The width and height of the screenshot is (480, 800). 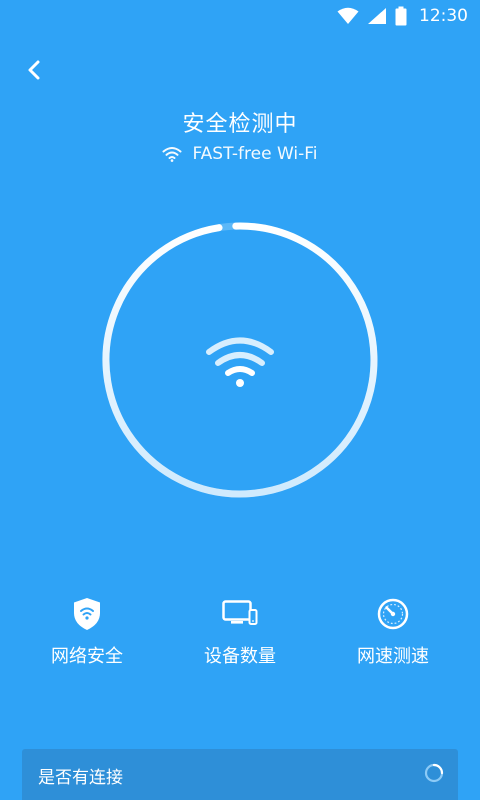 I want to click on status-icons: 12:30, so click(x=402, y=16).